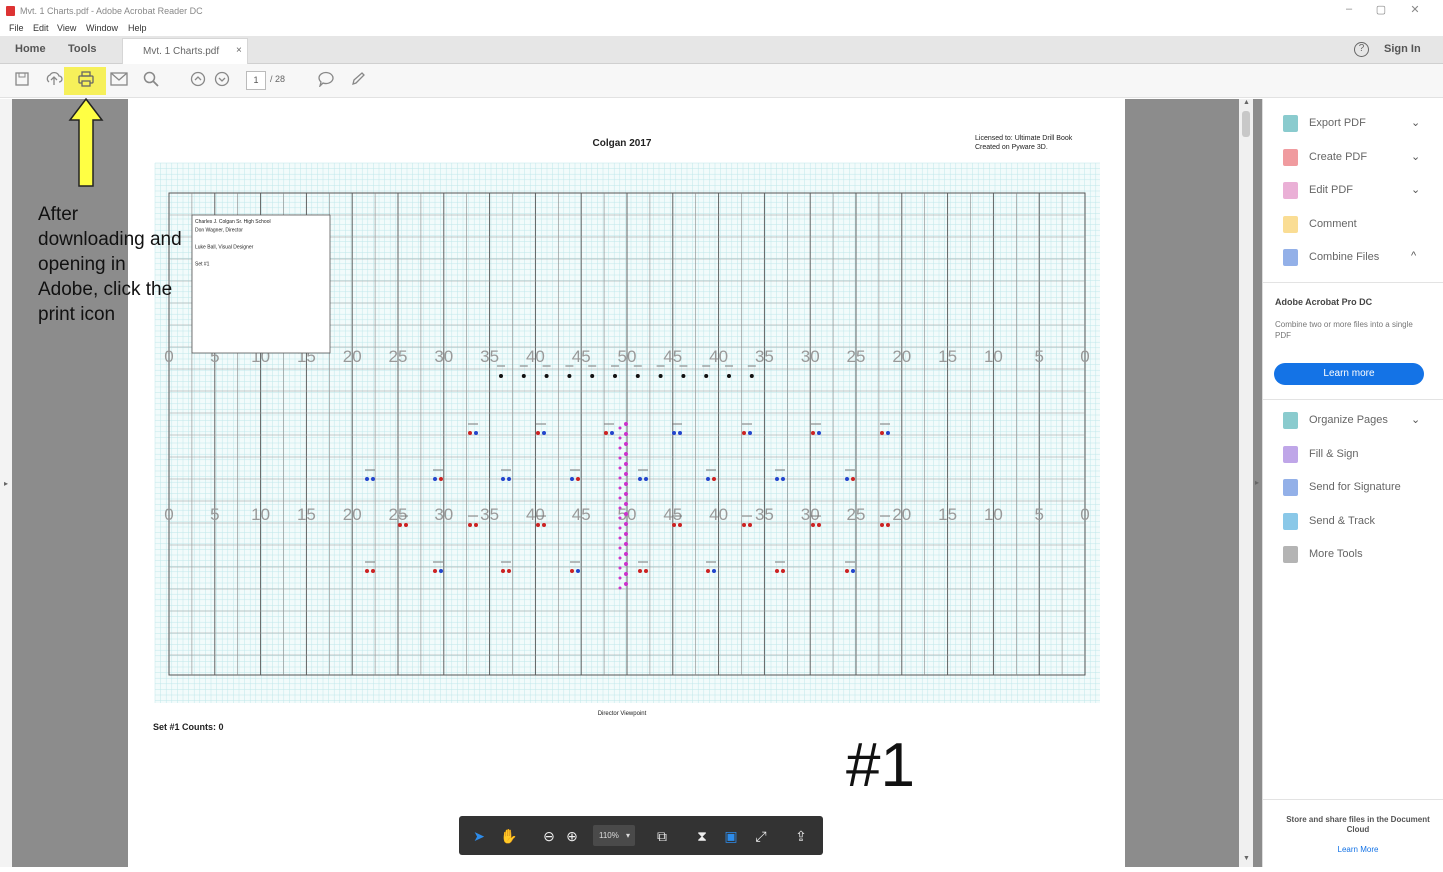 This screenshot has height=872, width=1443. I want to click on share-icon: ⇪, so click(801, 836).